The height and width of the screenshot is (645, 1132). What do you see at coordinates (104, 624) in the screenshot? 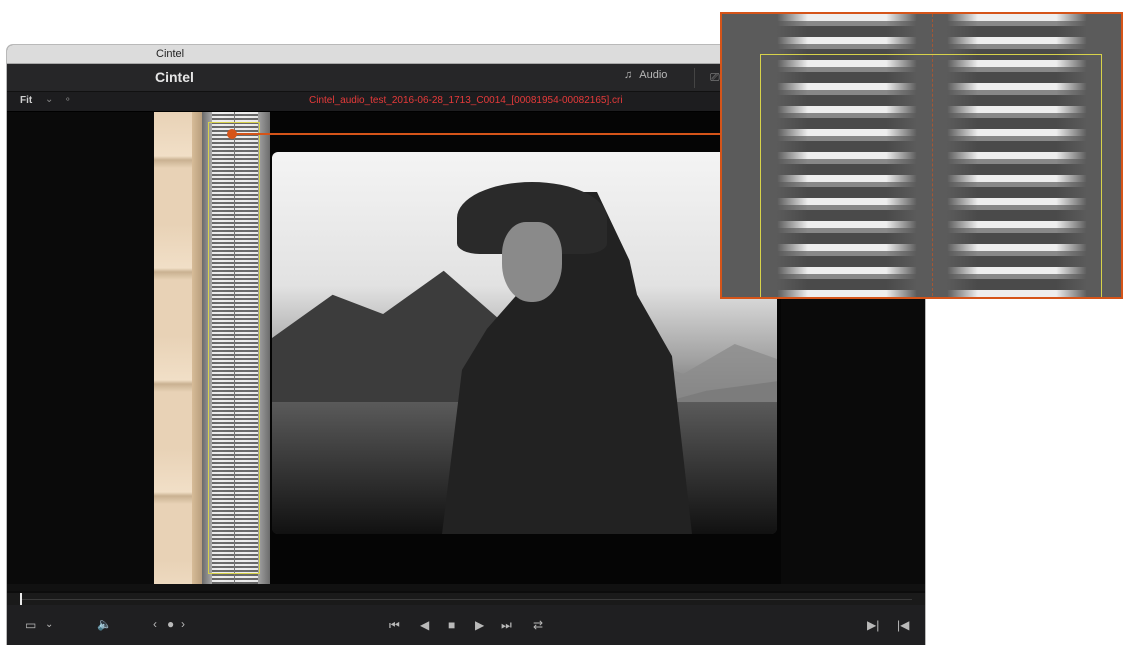
I see `speaker-icon: 🔈` at bounding box center [104, 624].